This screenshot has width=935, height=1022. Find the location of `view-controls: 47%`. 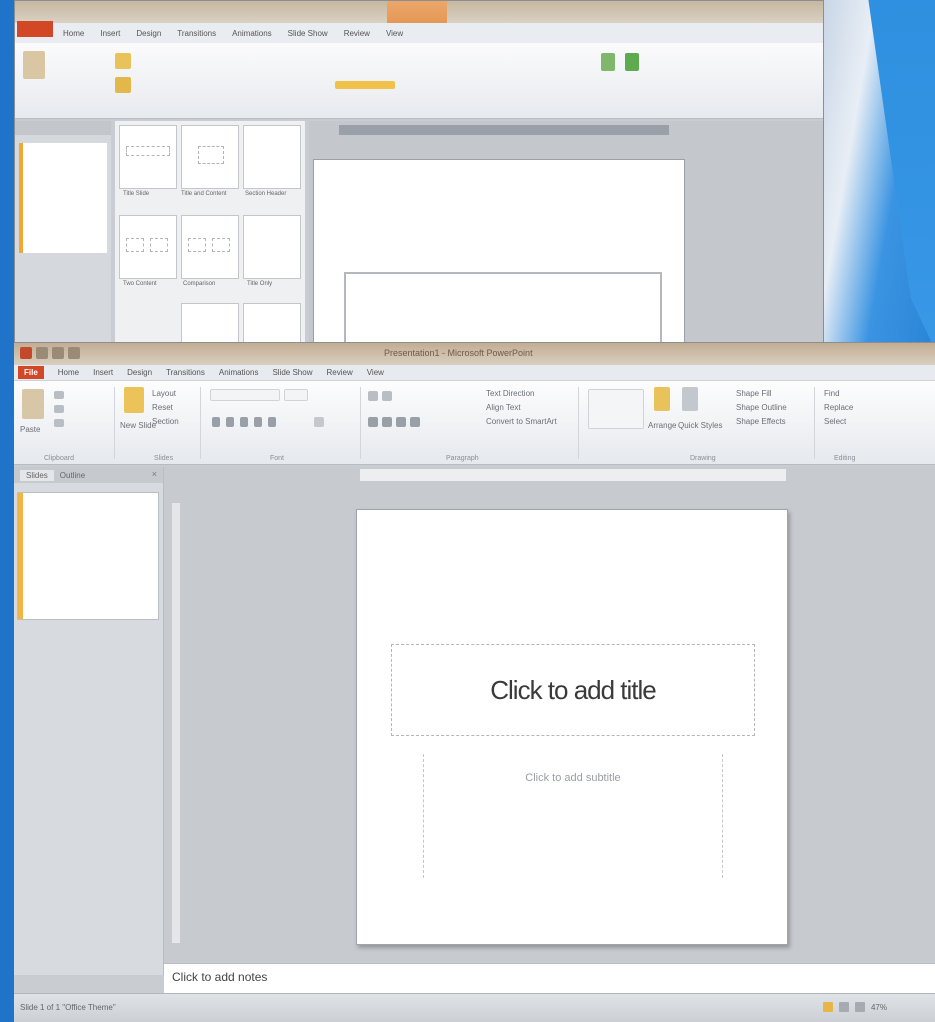

view-controls: 47% is located at coordinates (854, 1007).